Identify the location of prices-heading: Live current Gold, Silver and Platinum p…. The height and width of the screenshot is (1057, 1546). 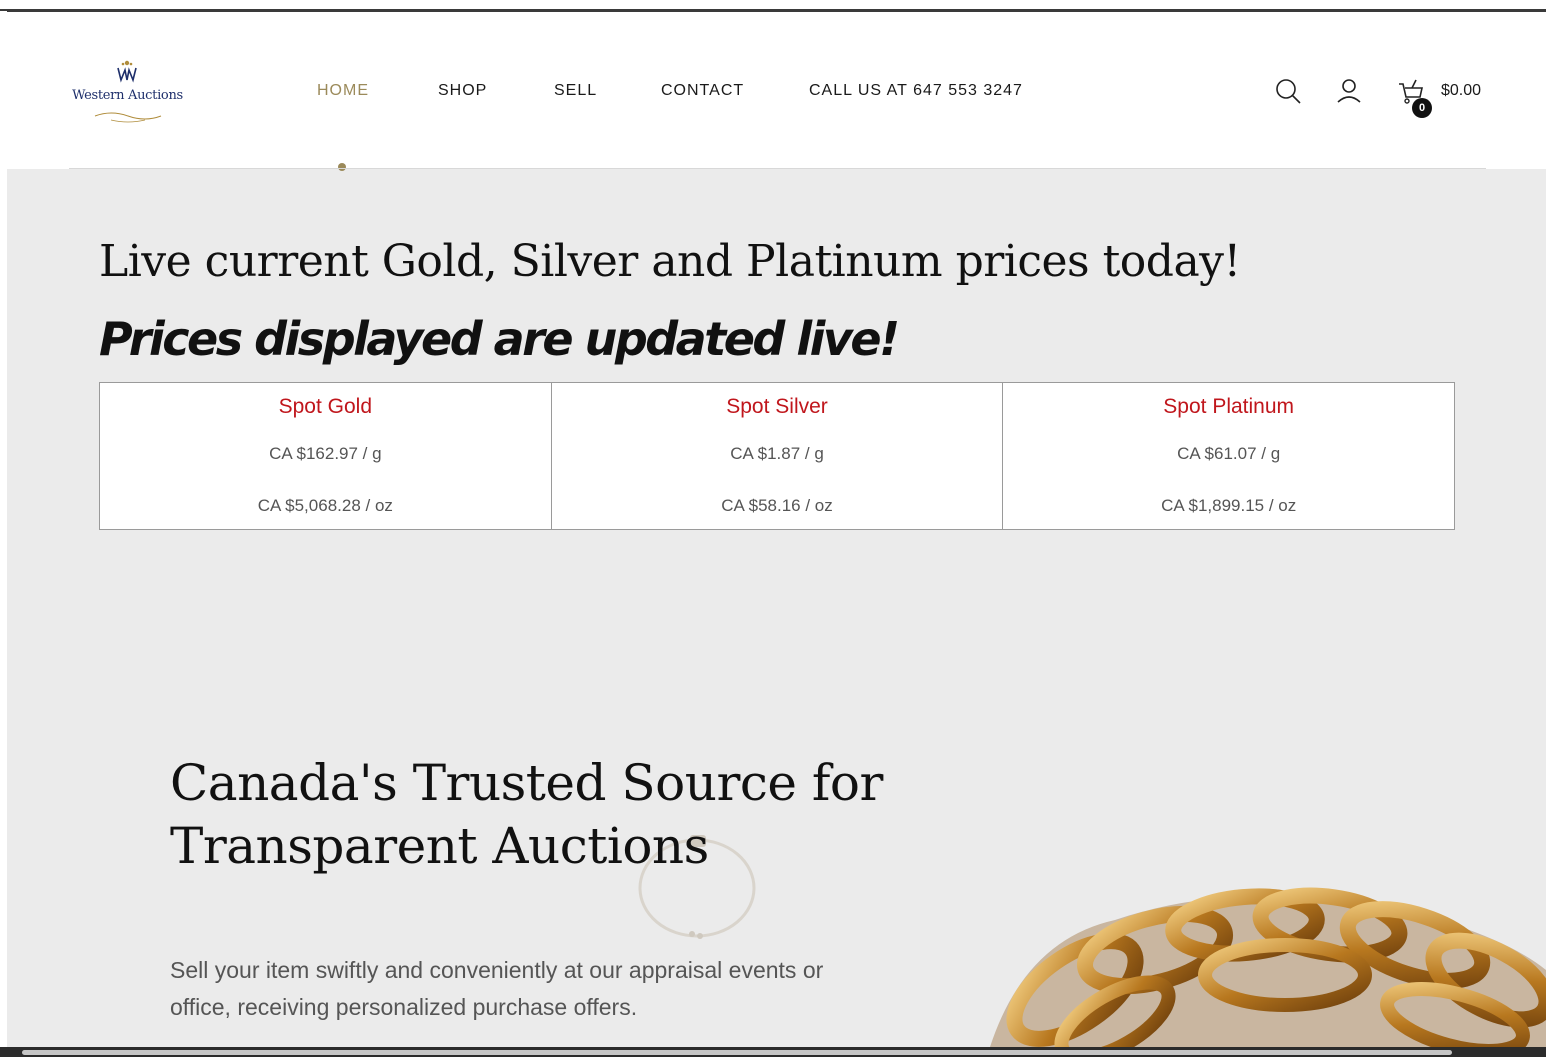
(670, 261).